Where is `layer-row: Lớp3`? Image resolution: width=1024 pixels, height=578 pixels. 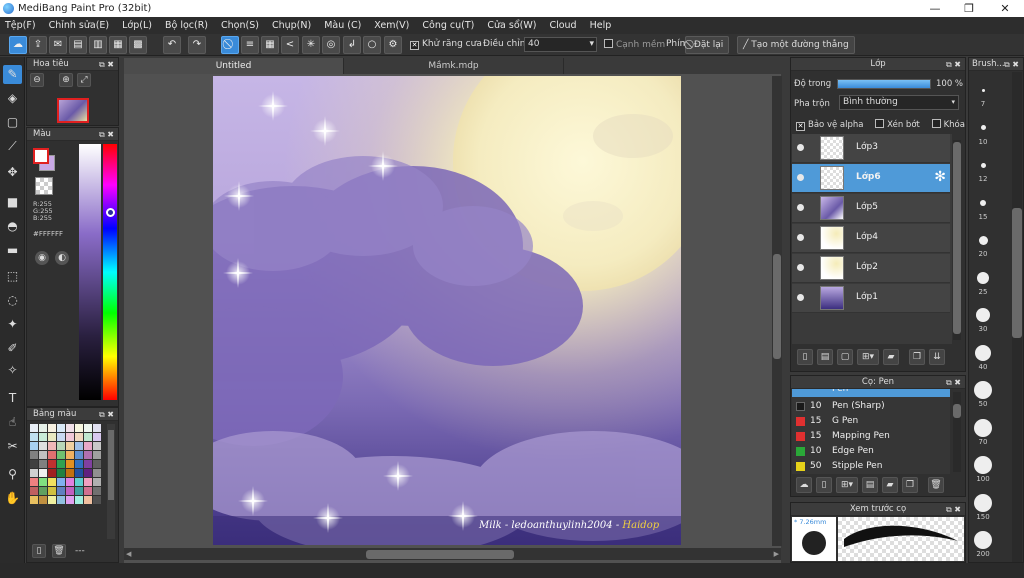
layer-row: Lớp3 is located at coordinates (871, 148).